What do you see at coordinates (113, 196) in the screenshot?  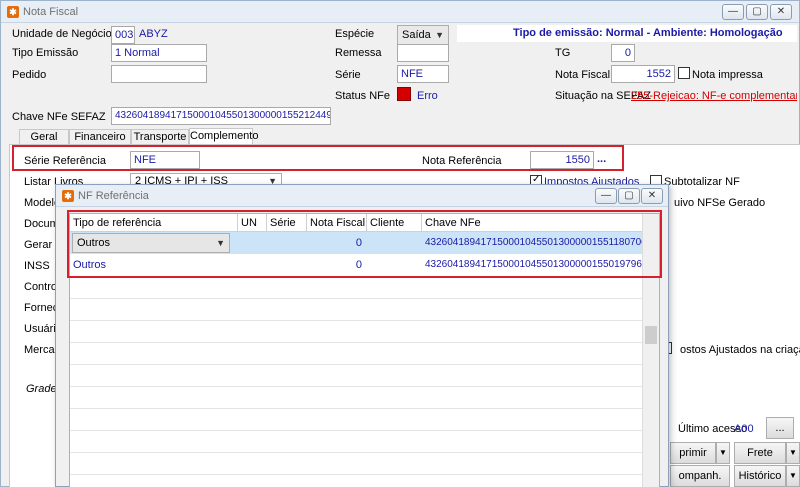 I see `dialog-title: NF Referência` at bounding box center [113, 196].